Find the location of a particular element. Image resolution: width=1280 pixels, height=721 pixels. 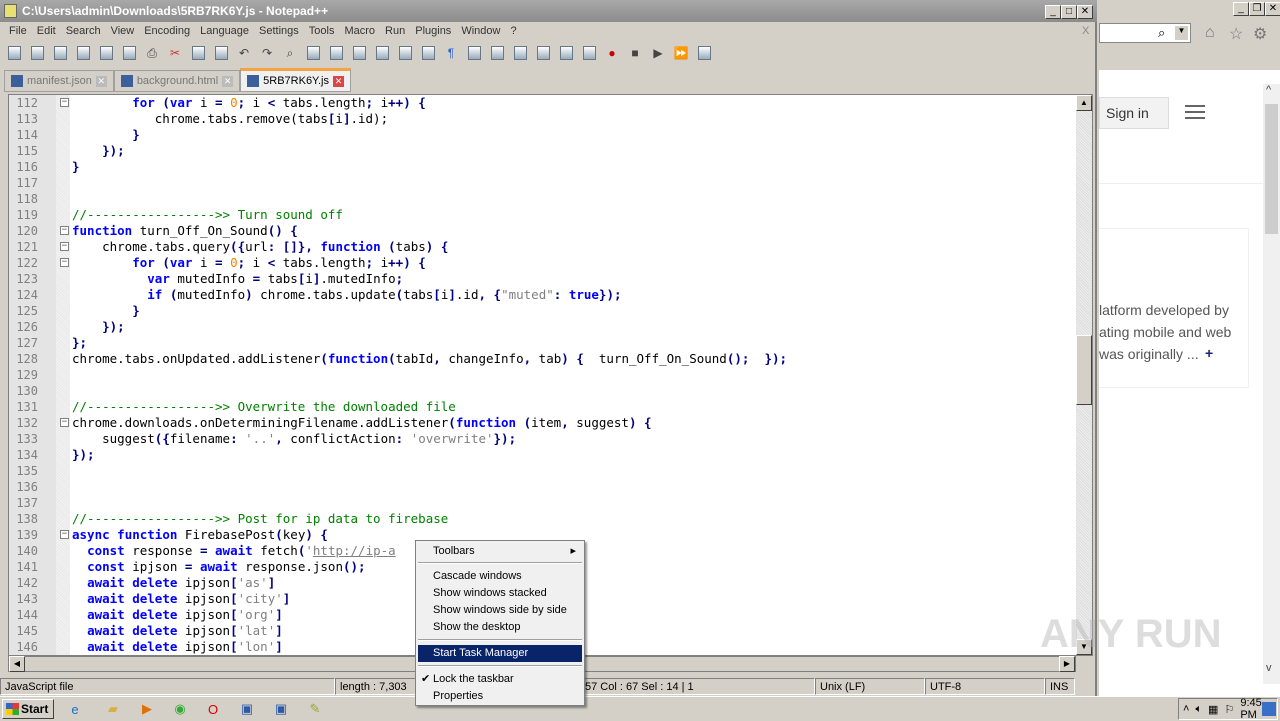

ie-taskbar-icon: e is located at coordinates (75, 709).